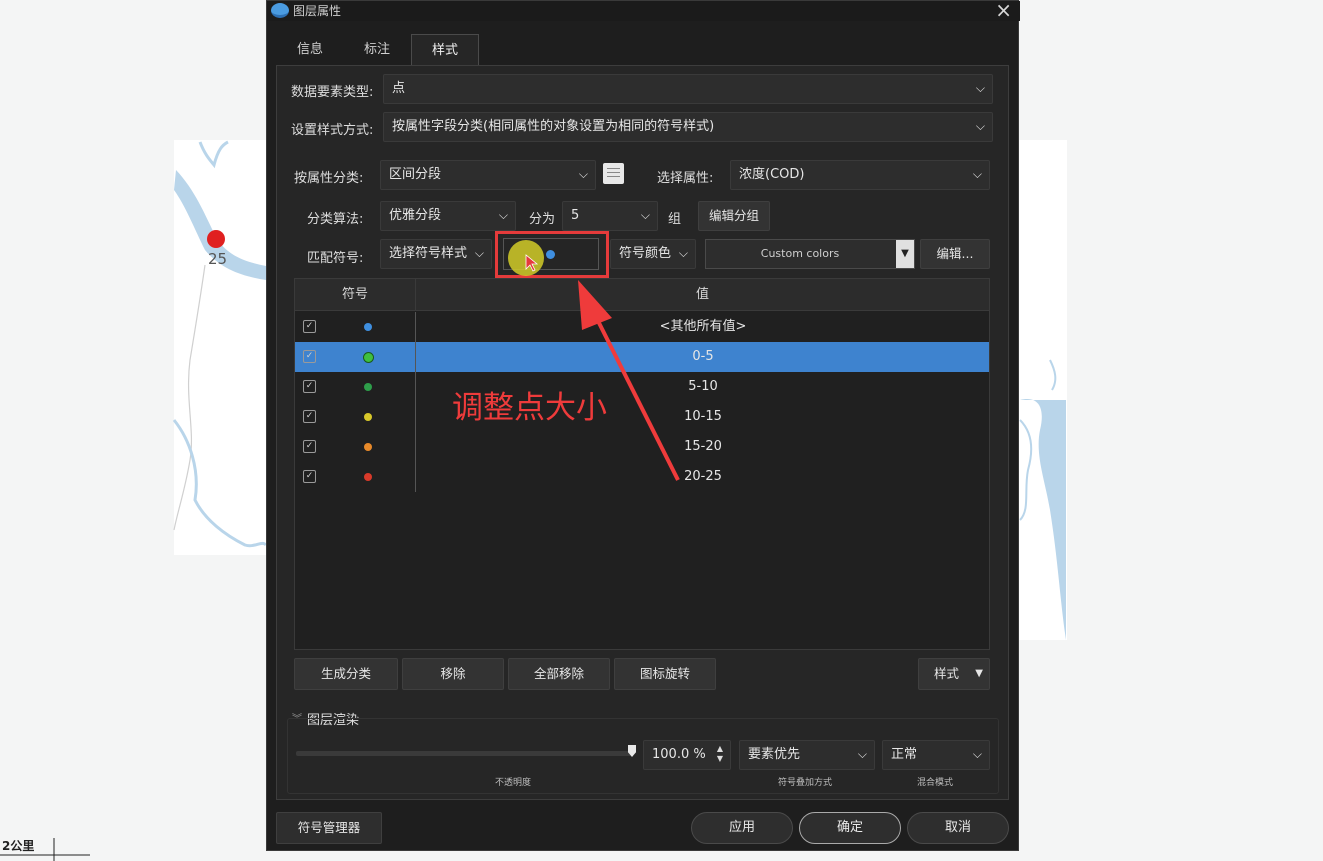  What do you see at coordinates (332, 92) in the screenshot?
I see `feature-type-label: 数据要素类型:` at bounding box center [332, 92].